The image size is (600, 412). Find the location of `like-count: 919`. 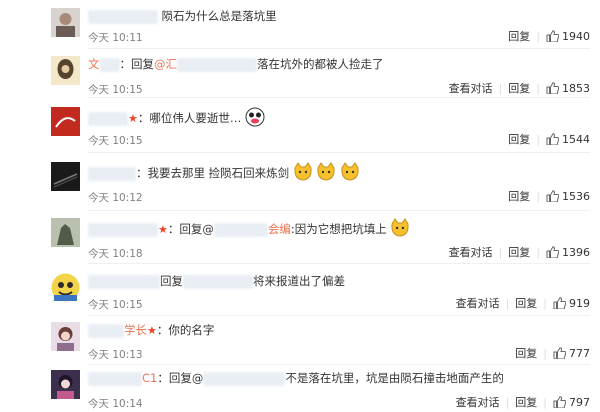

like-count: 919 is located at coordinates (579, 303).